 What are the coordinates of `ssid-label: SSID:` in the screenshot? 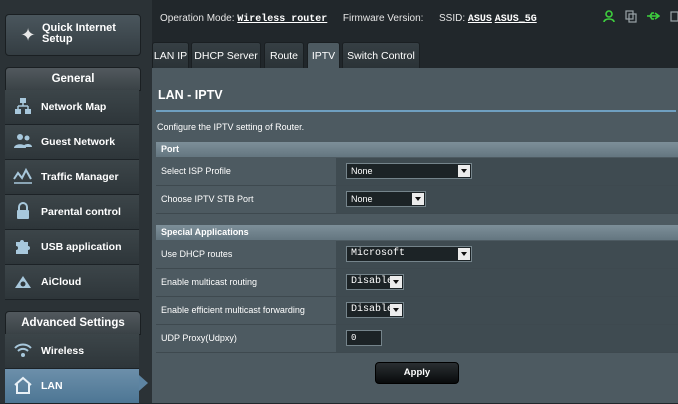 It's located at (452, 18).